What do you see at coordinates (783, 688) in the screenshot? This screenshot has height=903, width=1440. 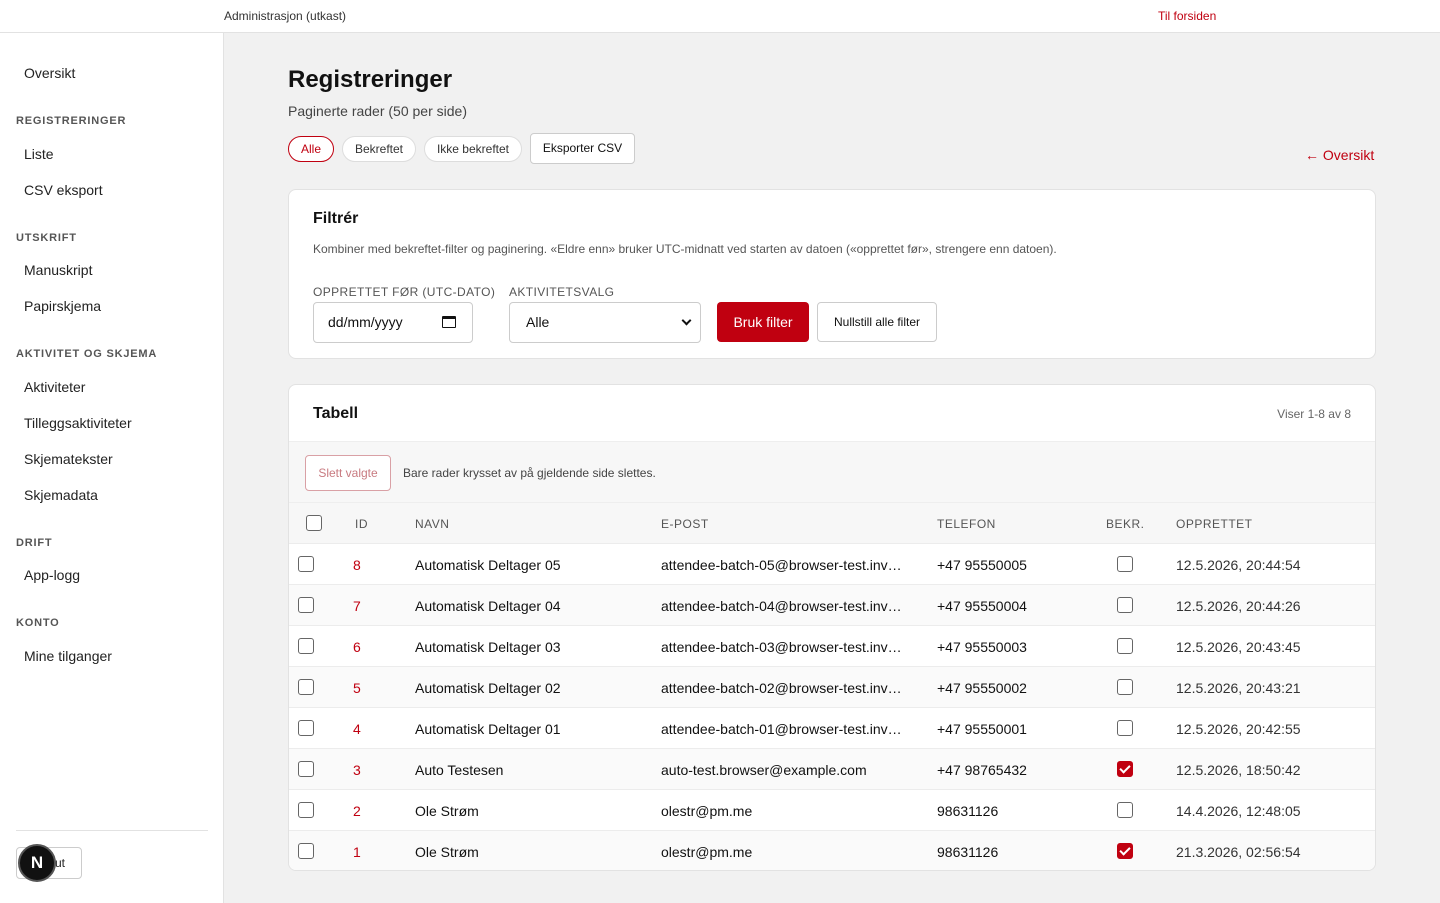 I see `row-email: attendee-batch-02@browser-test.invalid` at bounding box center [783, 688].